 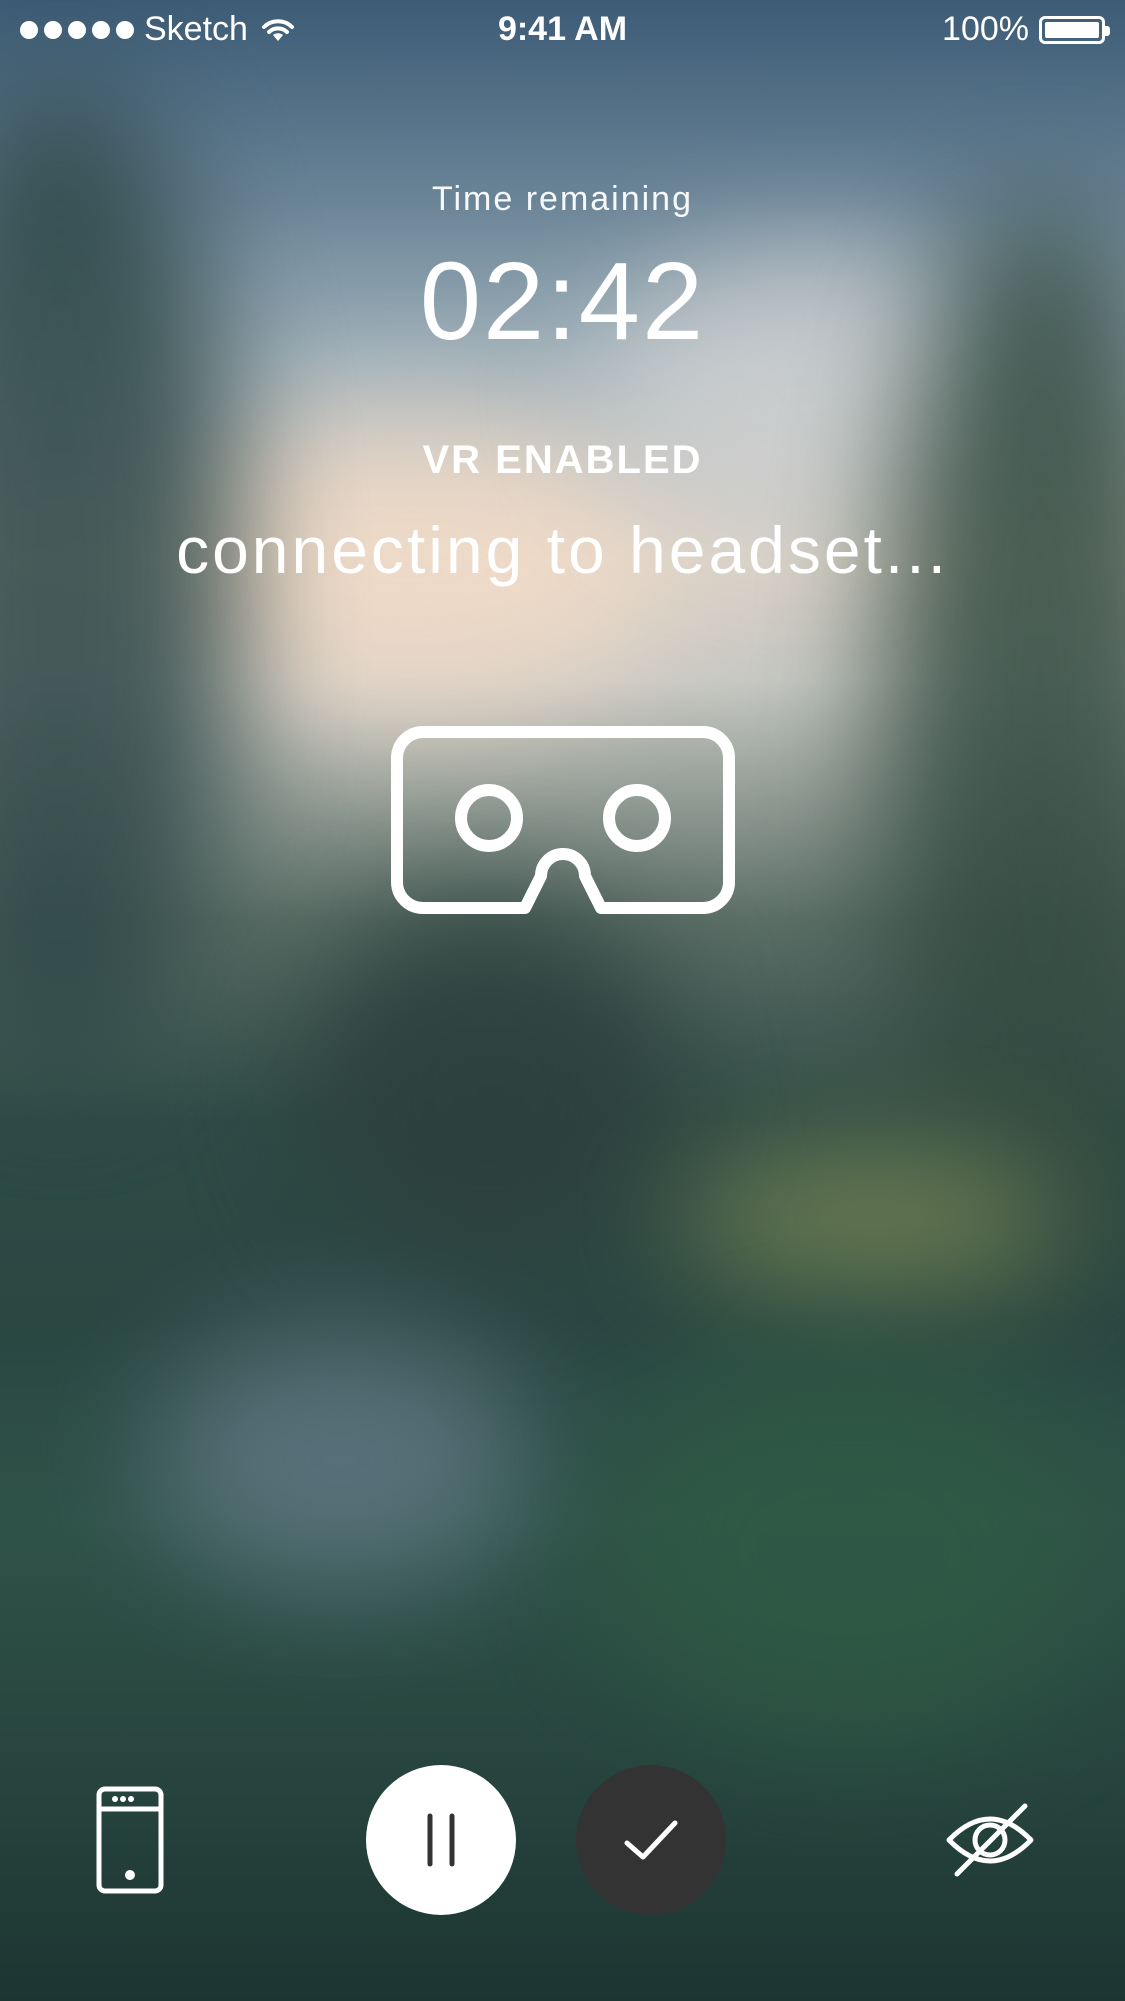 I want to click on time-remaining-label: Time remaining, so click(x=562, y=199).